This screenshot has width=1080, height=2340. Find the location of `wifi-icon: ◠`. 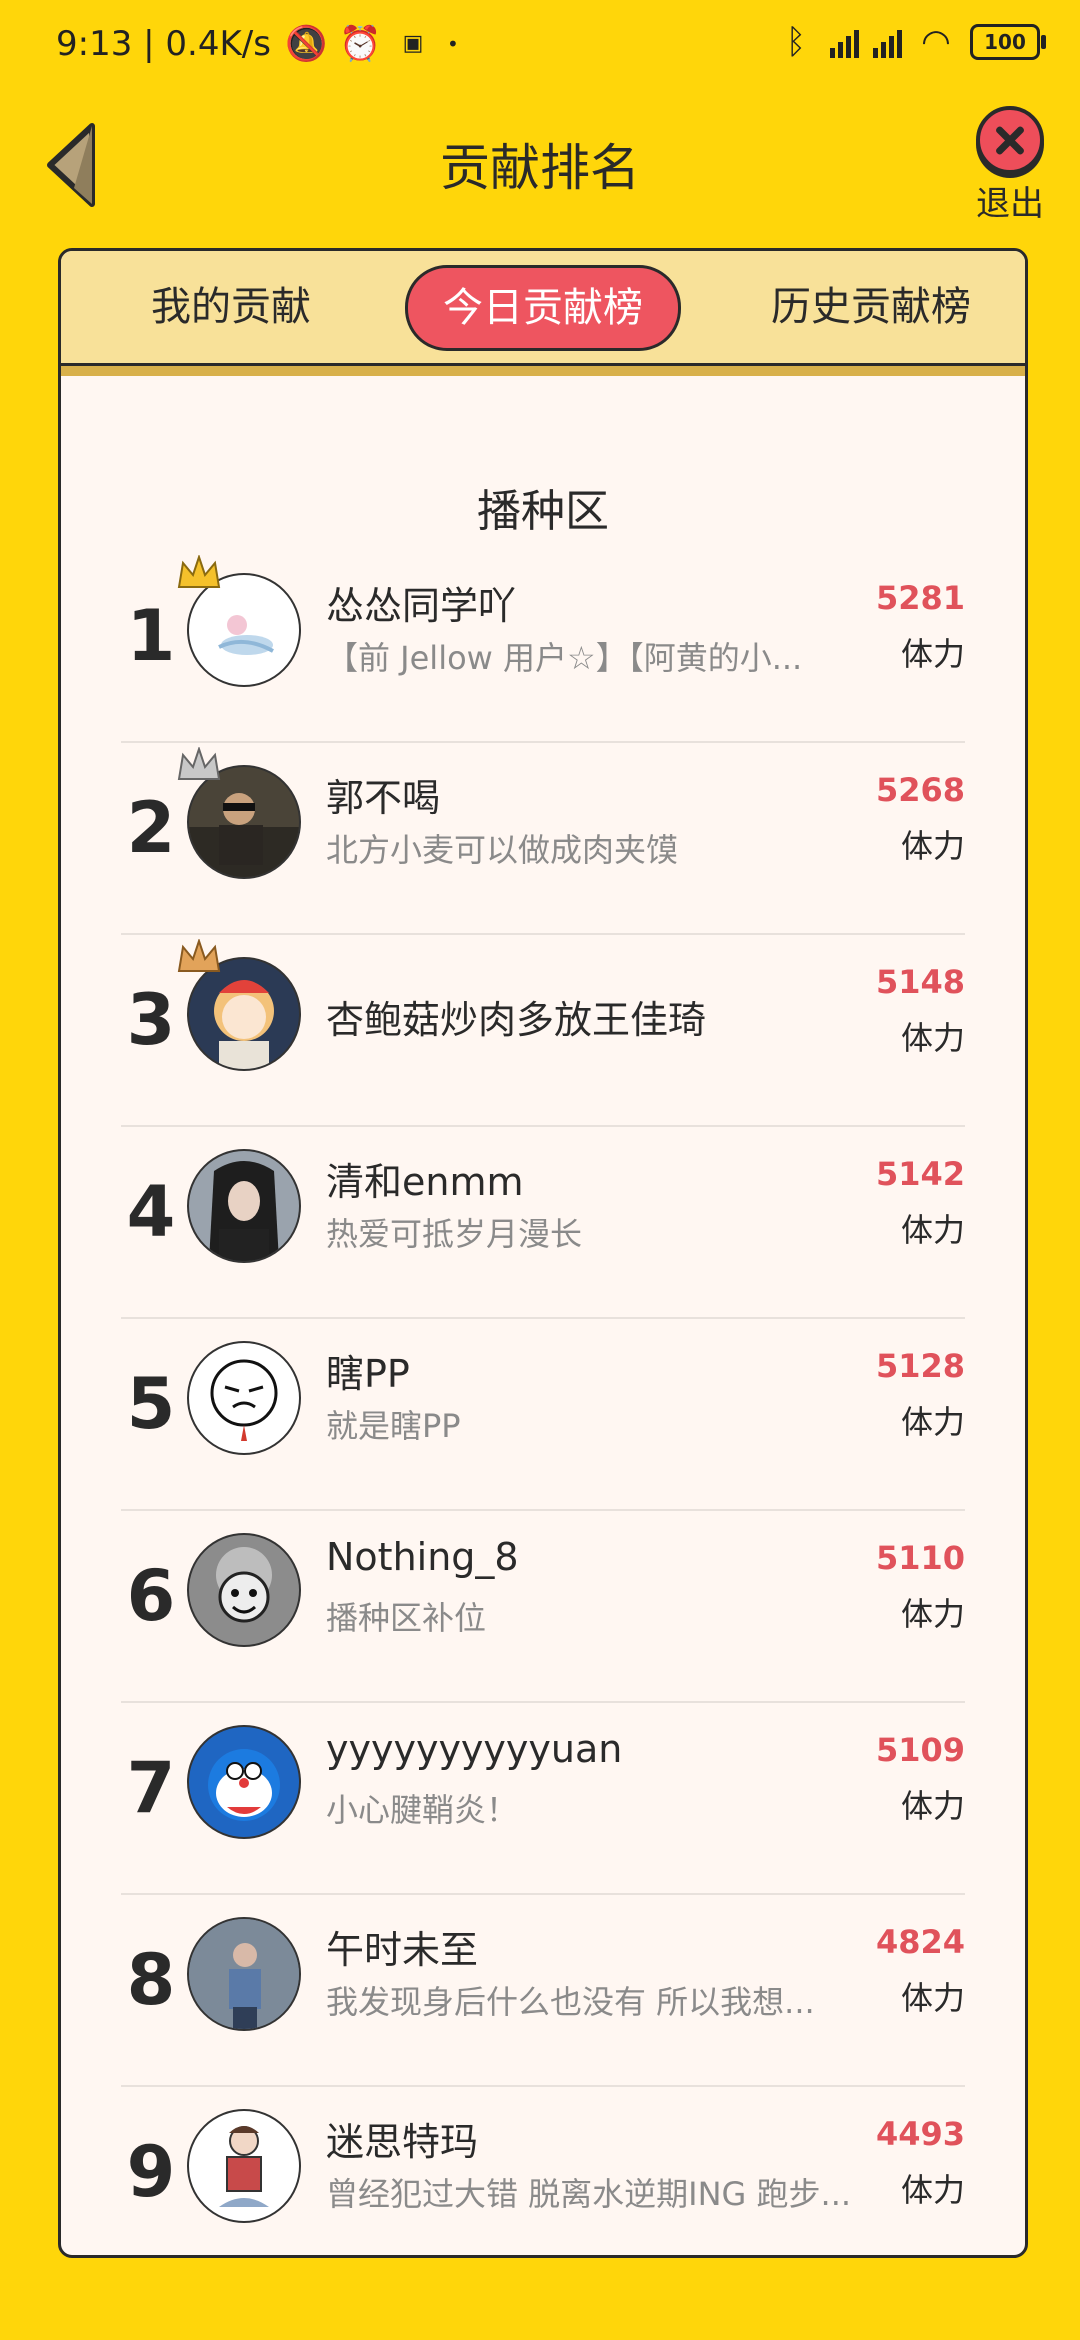

wifi-icon: ◠ is located at coordinates (936, 42).